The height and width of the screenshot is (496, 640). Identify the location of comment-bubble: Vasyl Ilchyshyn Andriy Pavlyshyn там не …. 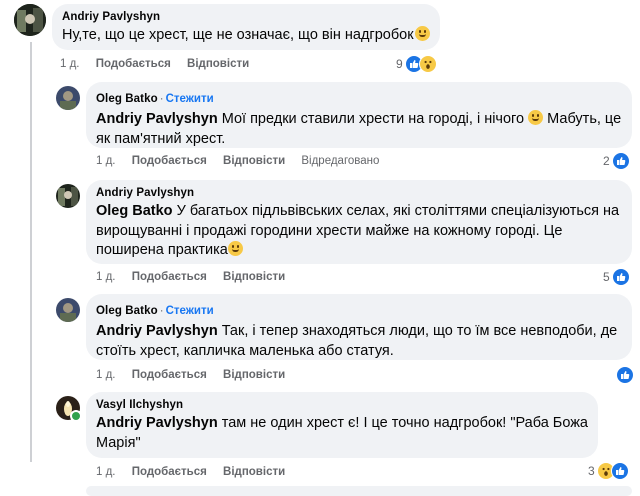
(342, 425).